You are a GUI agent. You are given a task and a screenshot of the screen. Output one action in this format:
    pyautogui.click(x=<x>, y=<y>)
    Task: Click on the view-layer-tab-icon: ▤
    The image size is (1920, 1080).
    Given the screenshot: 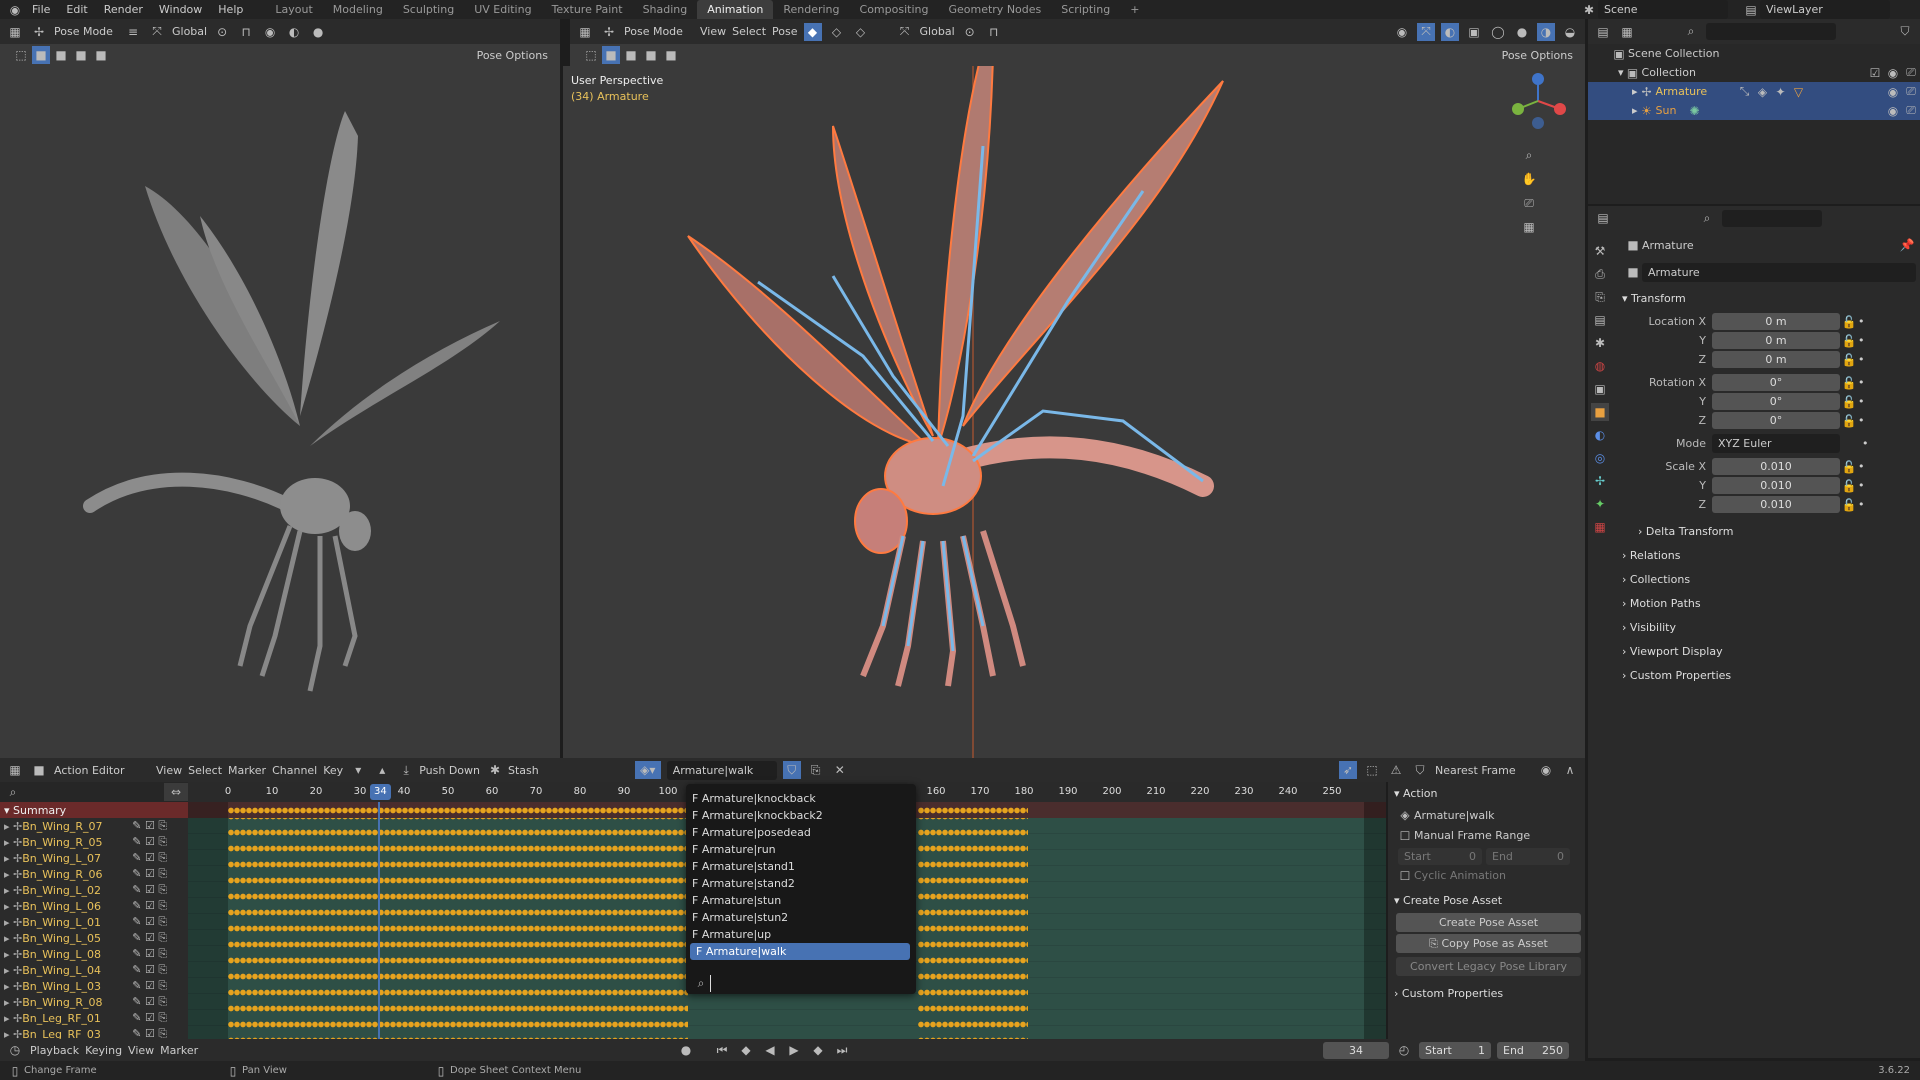 What is the action you would take?
    pyautogui.click(x=1600, y=320)
    